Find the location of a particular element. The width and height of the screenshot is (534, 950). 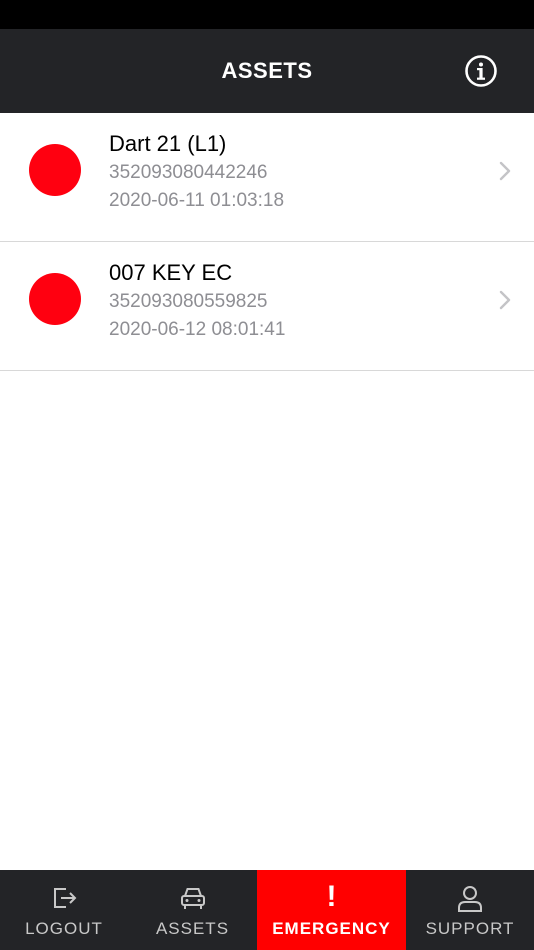

logout-icon is located at coordinates (65, 898).